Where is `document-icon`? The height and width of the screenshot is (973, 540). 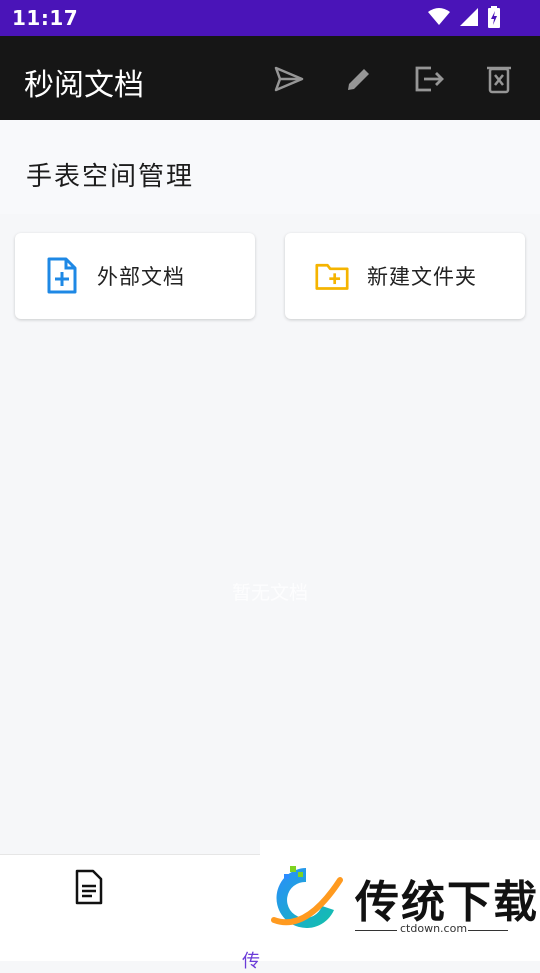 document-icon is located at coordinates (89, 887).